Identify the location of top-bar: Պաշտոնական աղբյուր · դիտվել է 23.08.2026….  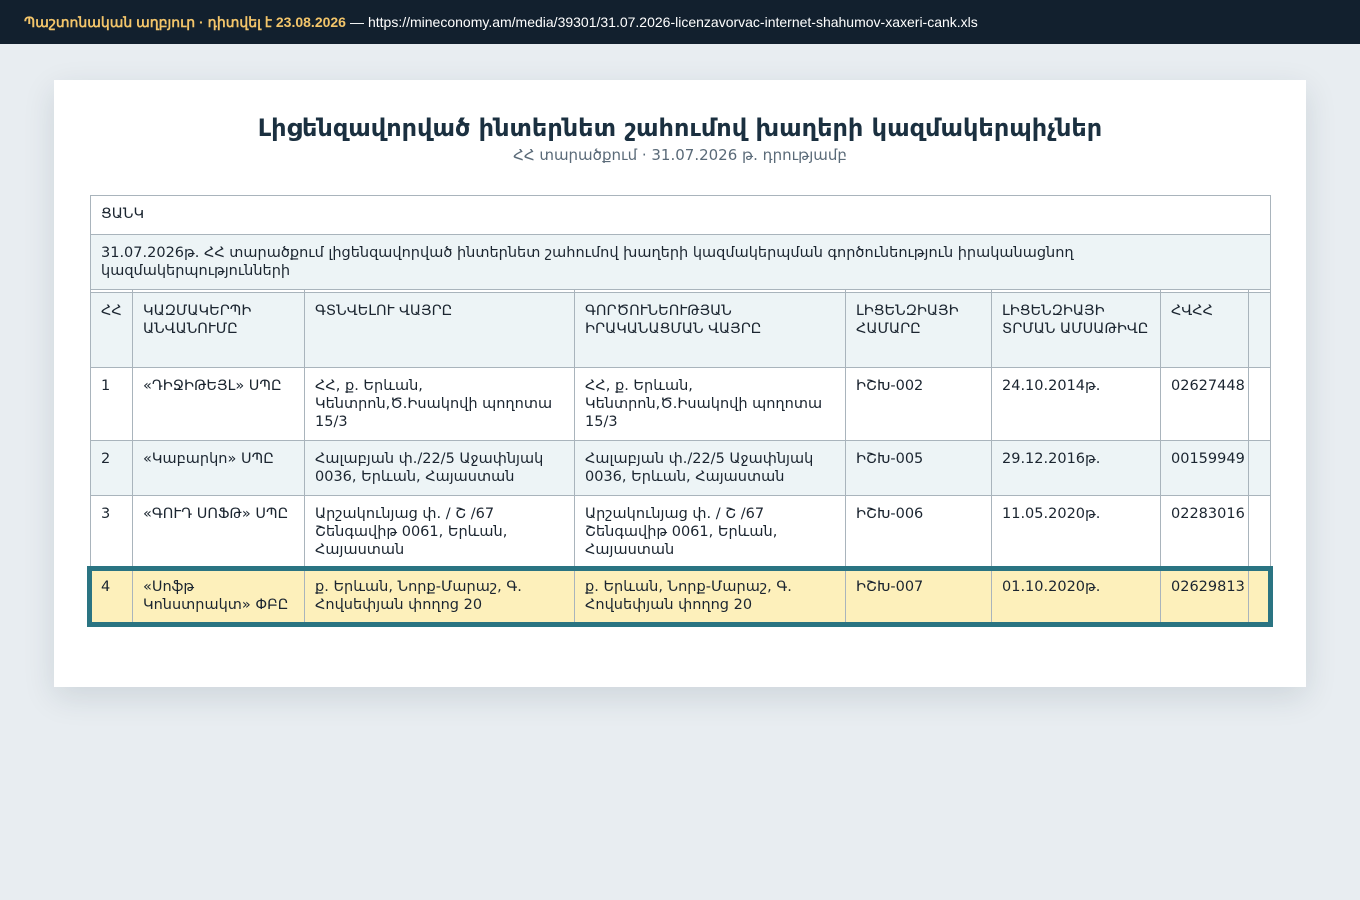
(680, 22).